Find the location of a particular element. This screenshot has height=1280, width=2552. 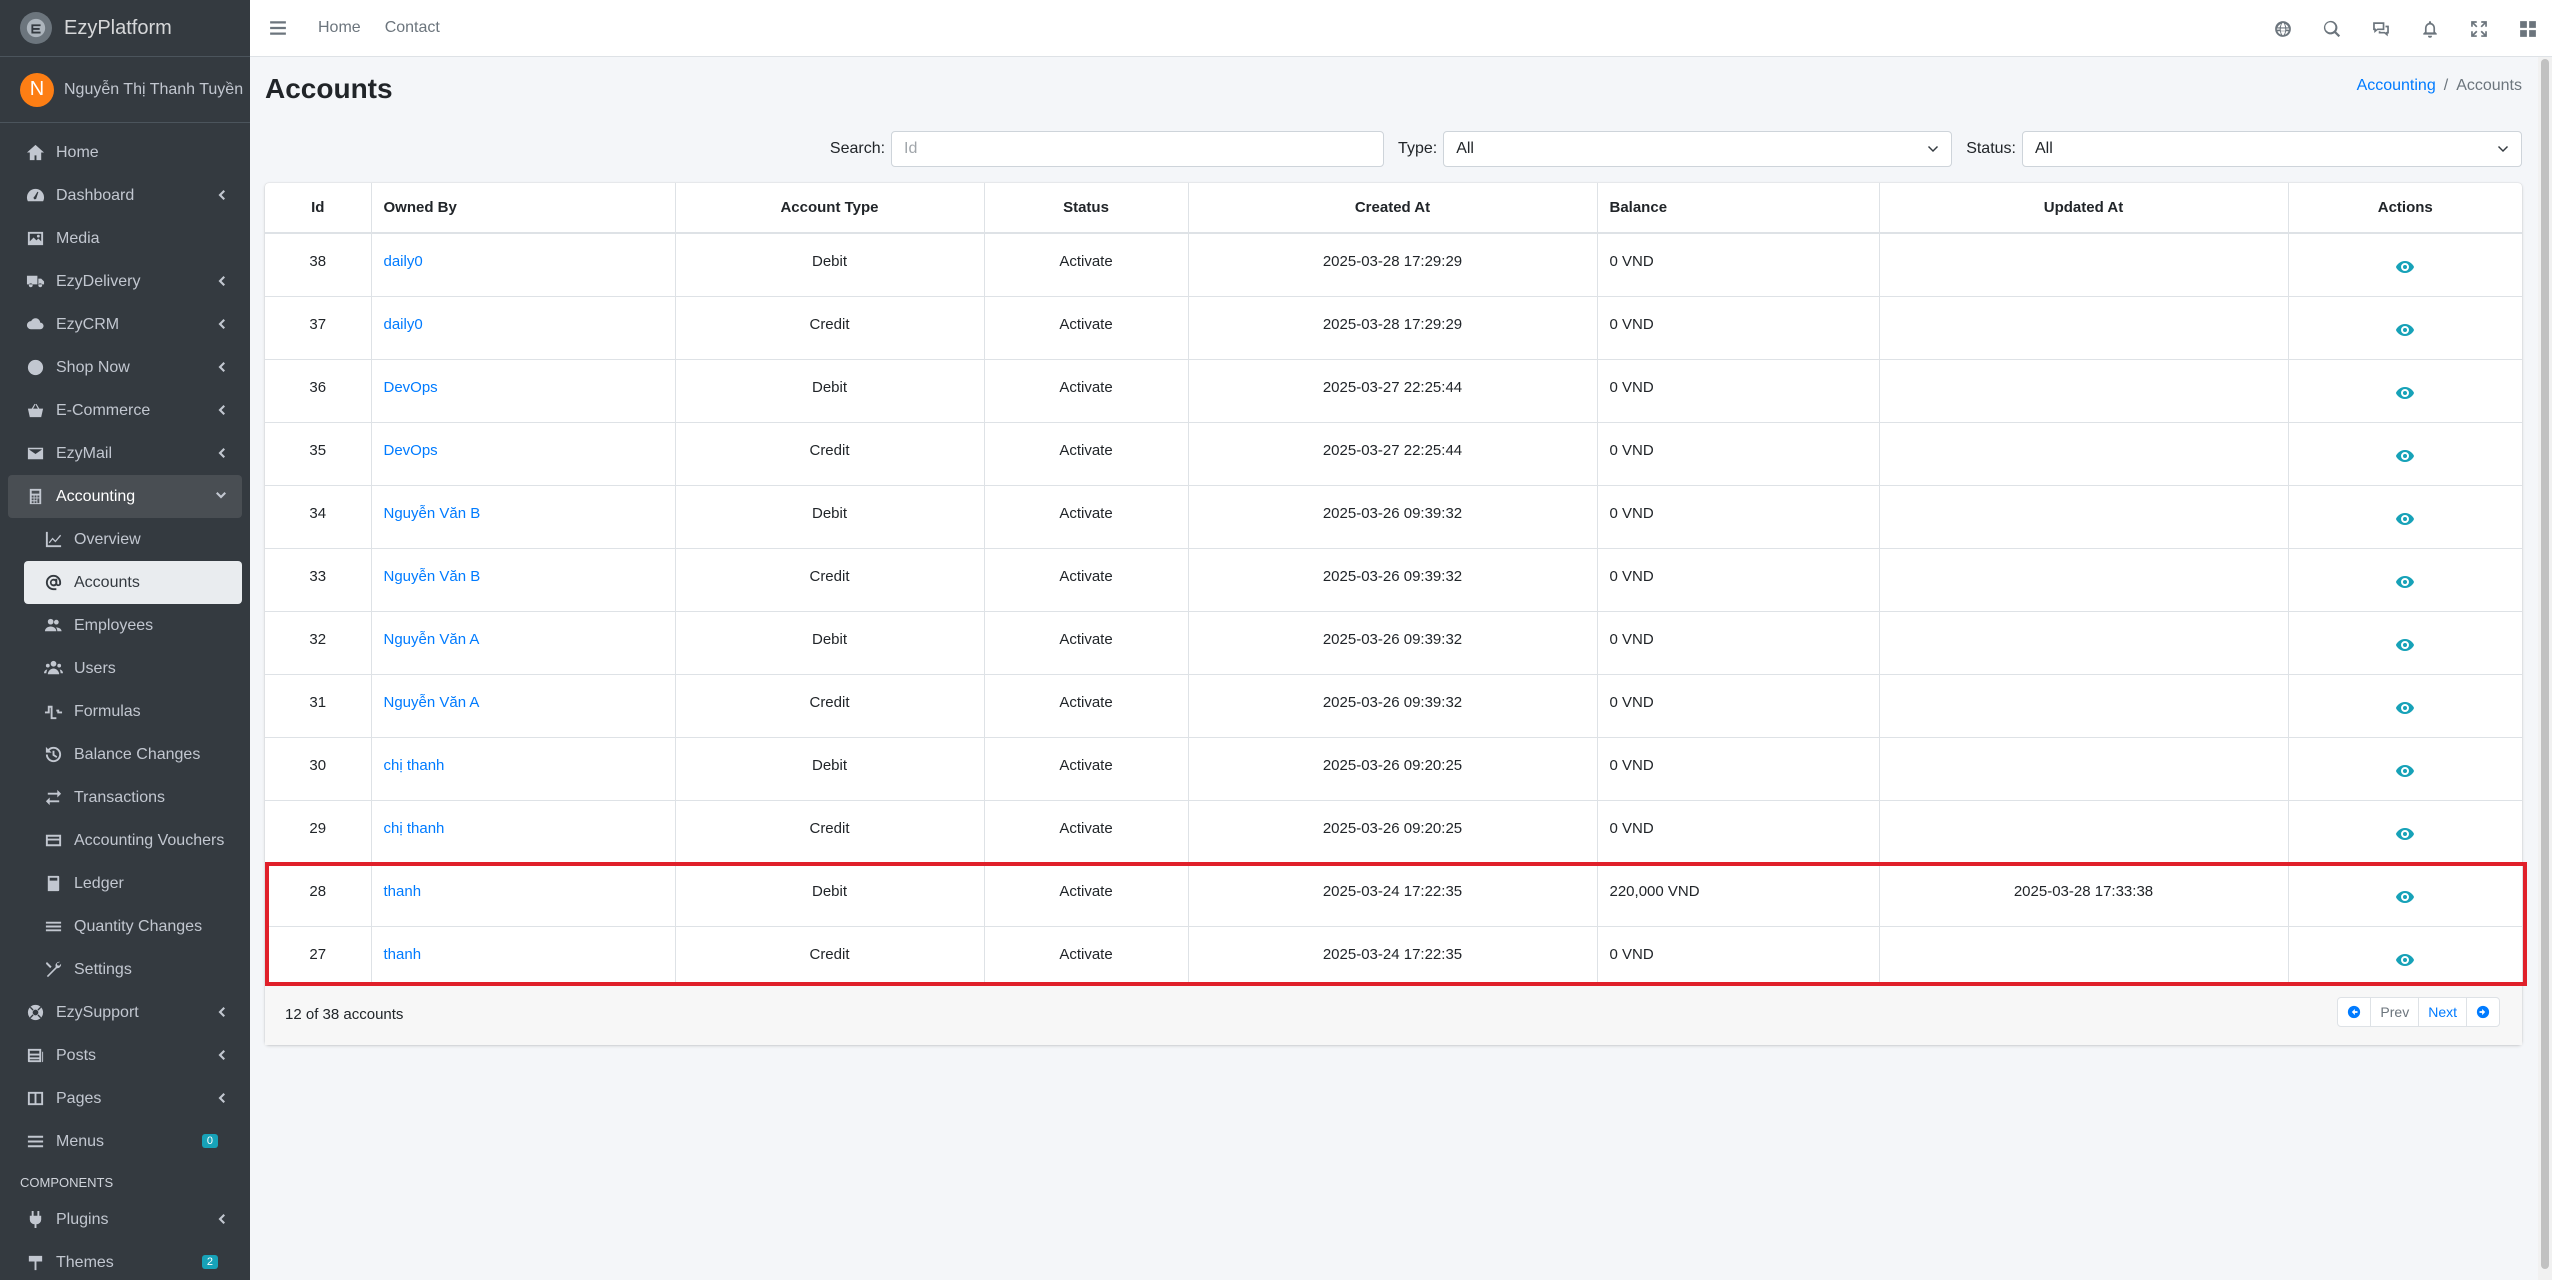

sidebar-item-ezycrm: EzyCRM is located at coordinates (125, 324).